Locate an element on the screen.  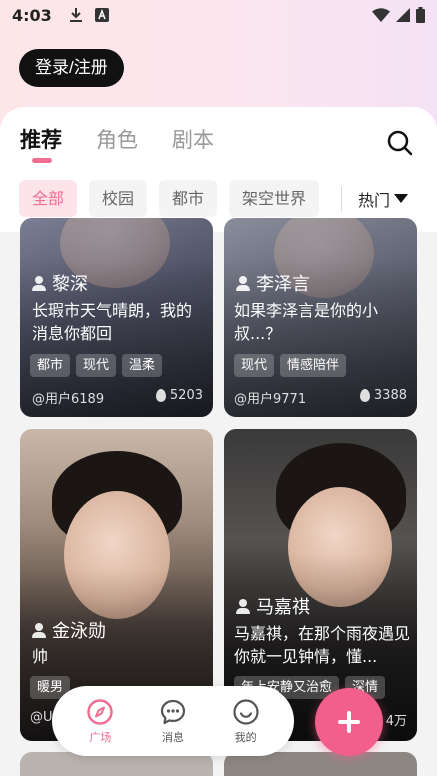
card-name: 黎深 is located at coordinates (60, 283).